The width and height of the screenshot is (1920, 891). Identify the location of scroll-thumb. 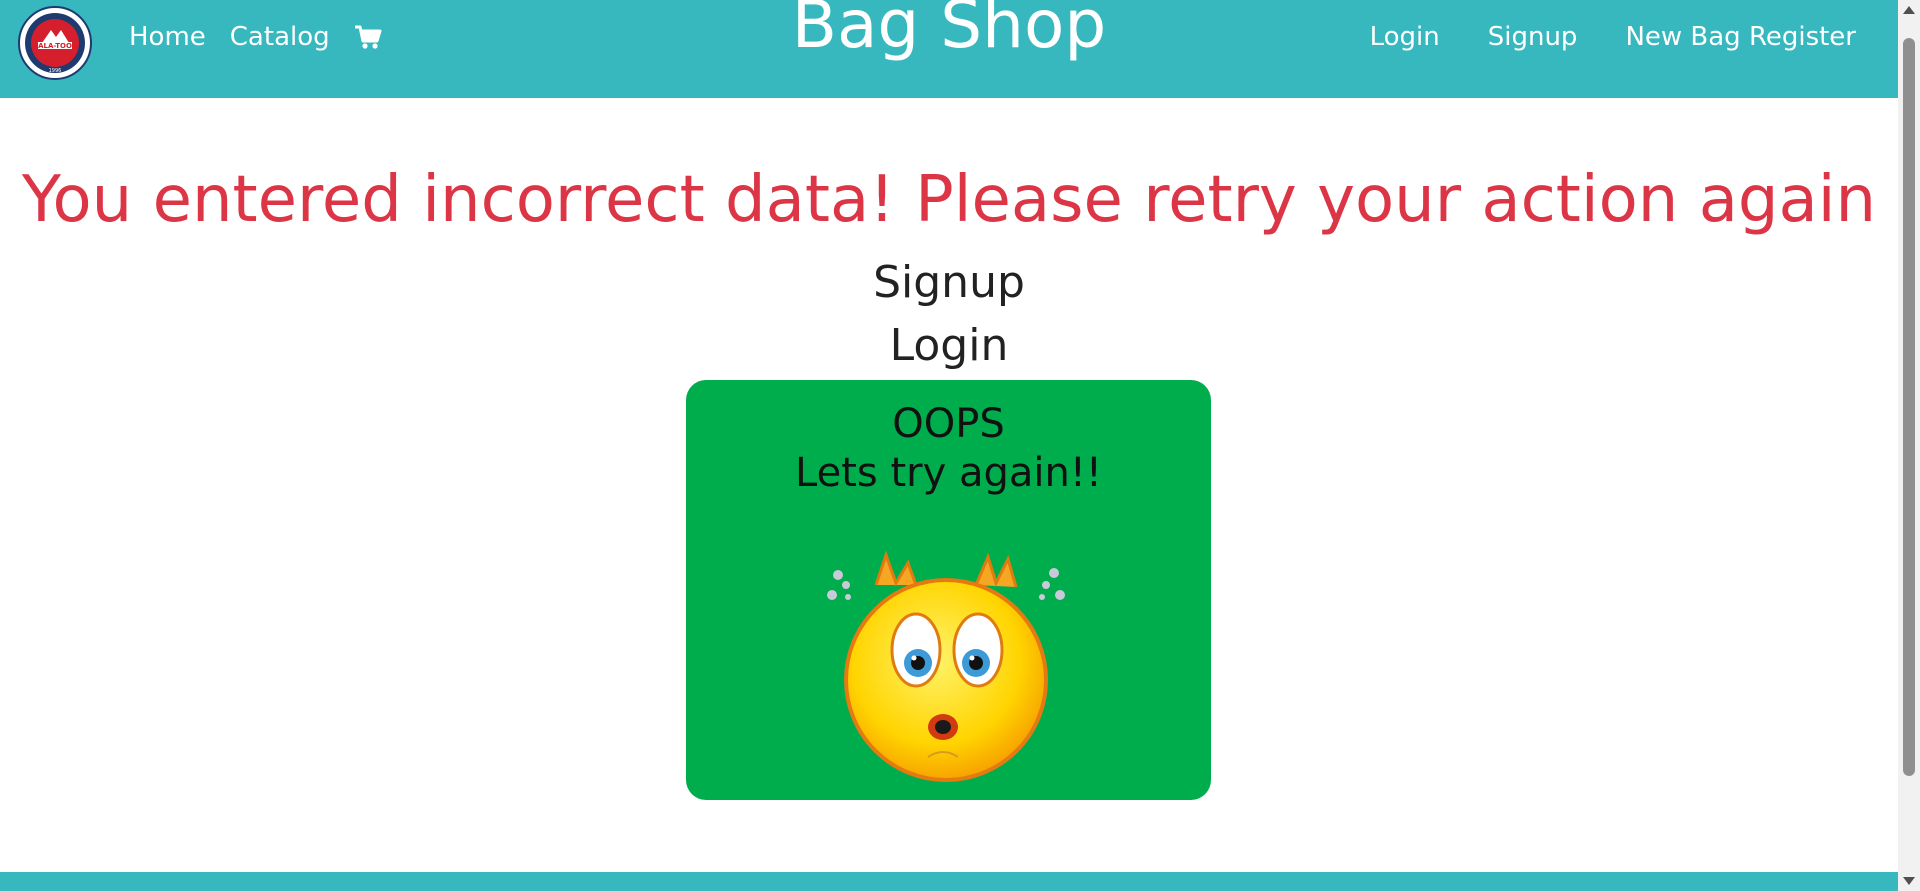
(1909, 407).